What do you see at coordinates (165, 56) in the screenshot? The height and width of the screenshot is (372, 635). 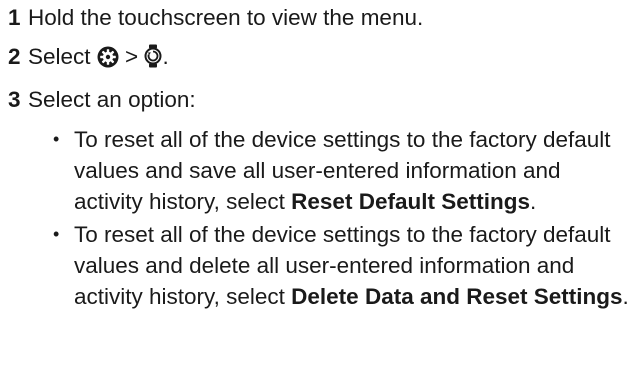 I see `step-text-after: .` at bounding box center [165, 56].